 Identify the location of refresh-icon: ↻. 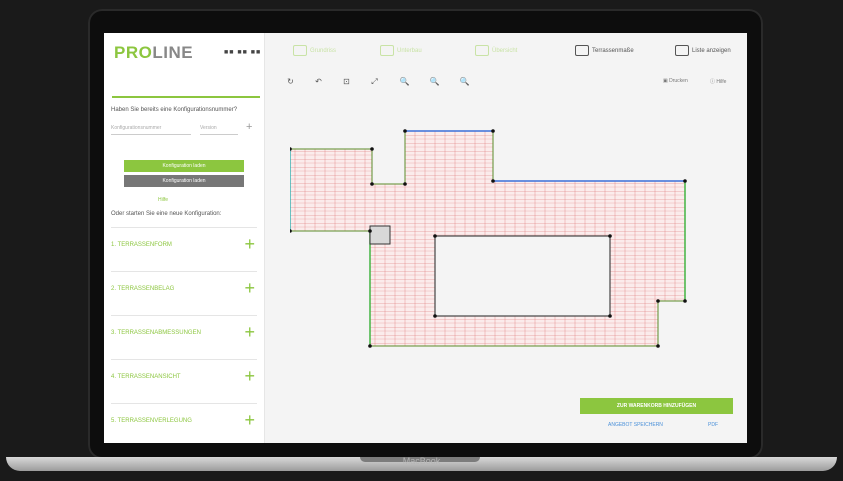
(290, 81).